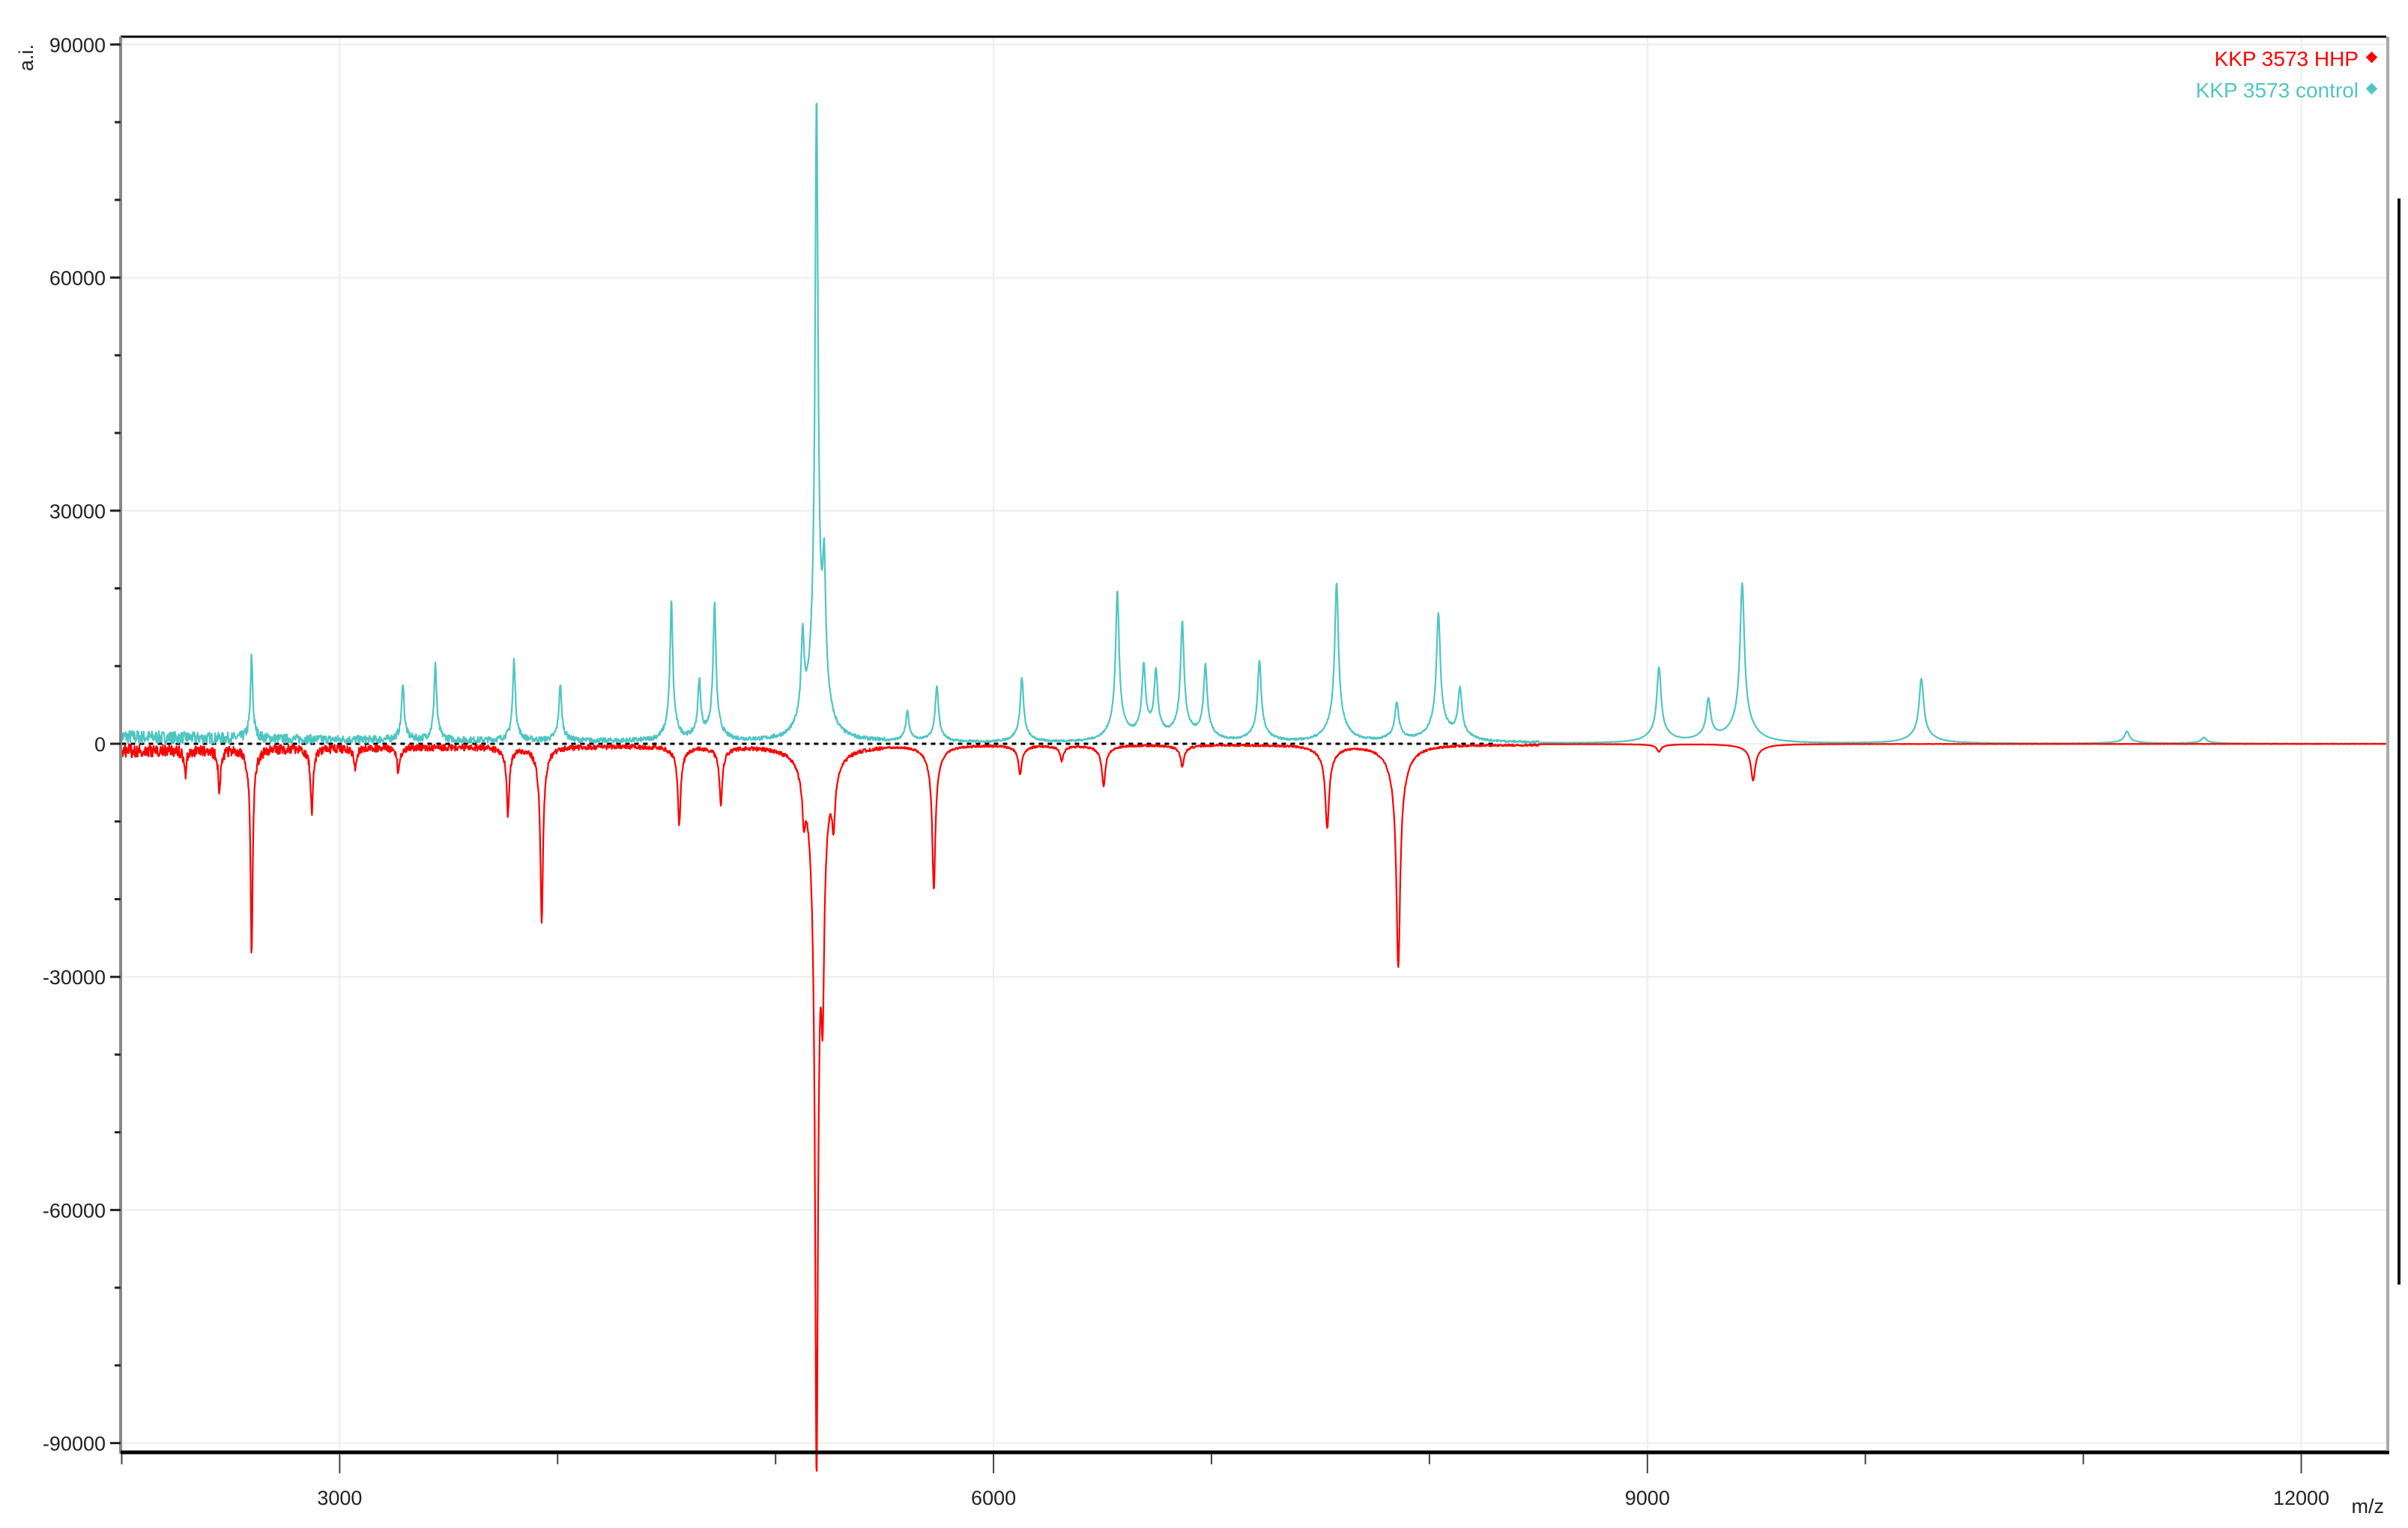 This screenshot has height=1528, width=2408. I want to click on y-axis-label: a.i., so click(26, 57).